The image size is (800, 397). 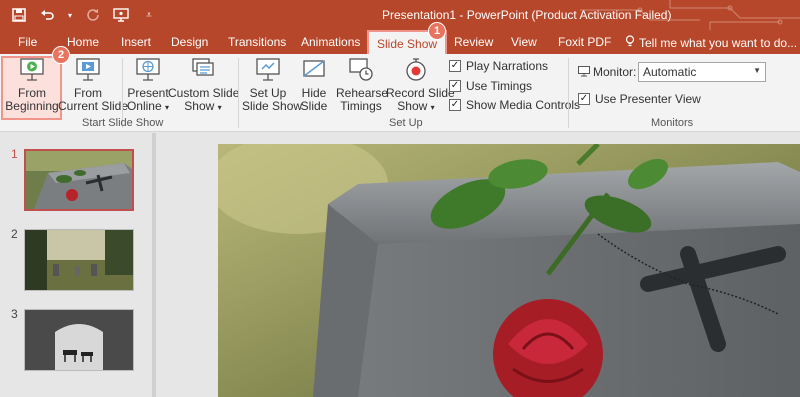 I want to click on slide-1-image, so click(x=79, y=180).